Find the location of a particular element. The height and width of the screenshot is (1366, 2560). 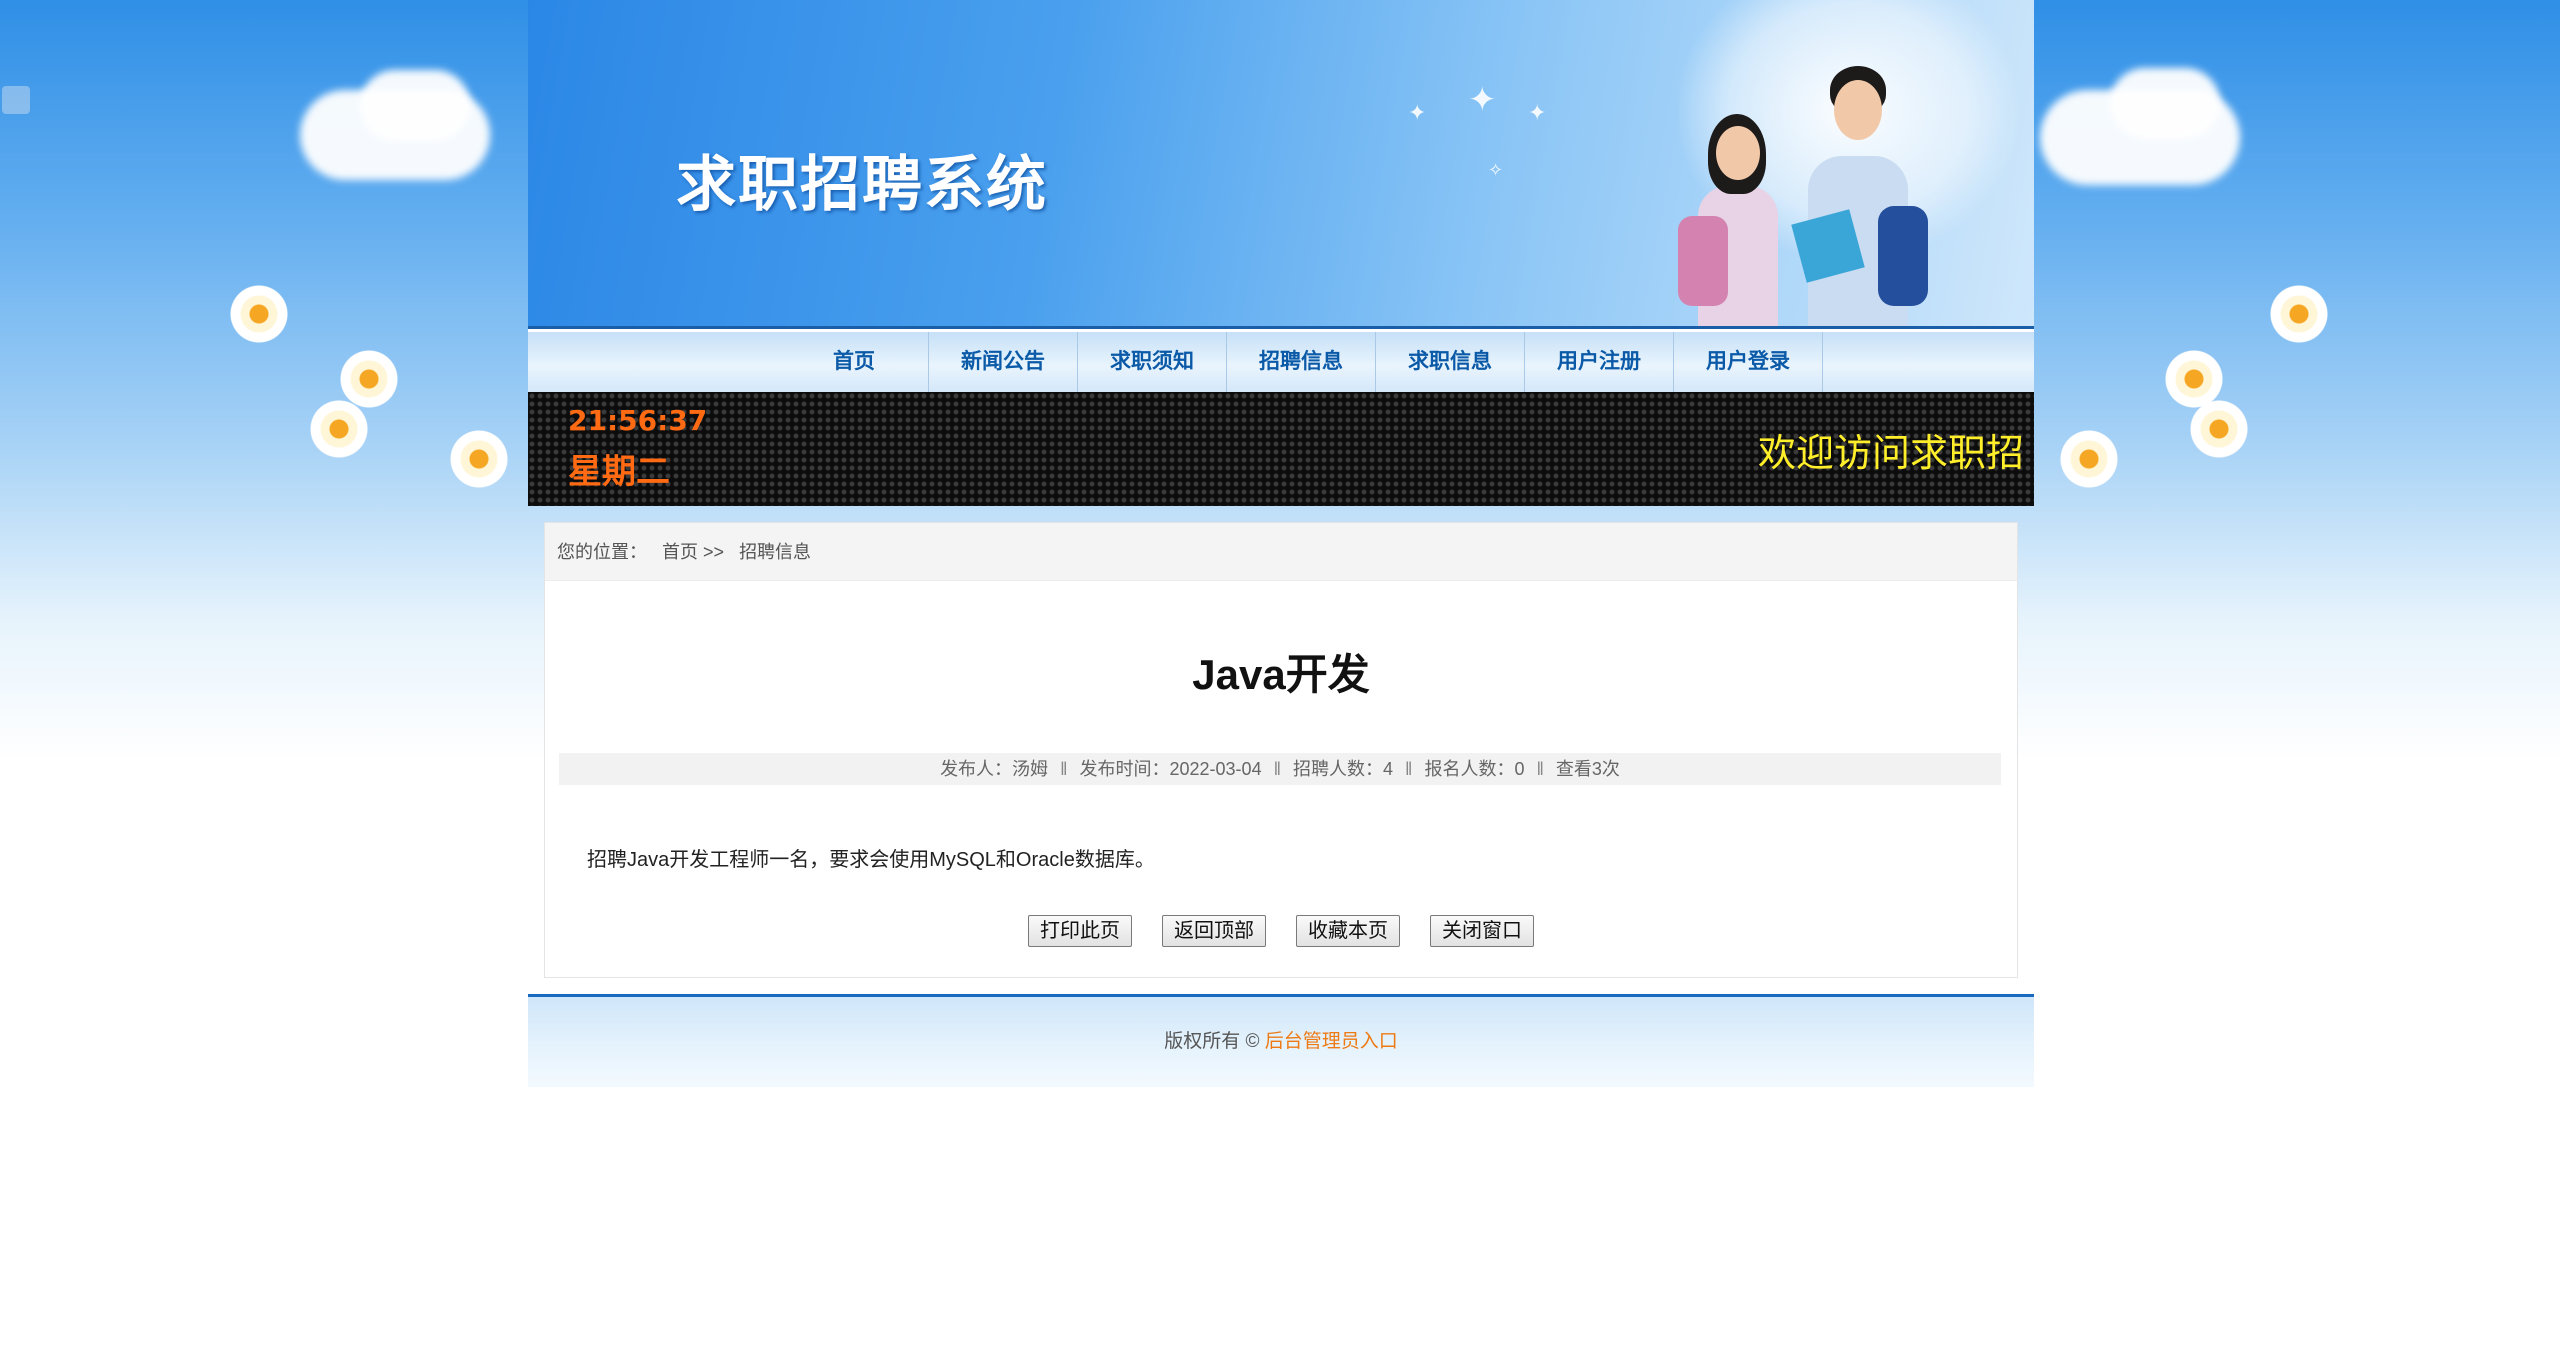

footer-text: 版权所有 © 后台管理员入口 is located at coordinates (1281, 1039).